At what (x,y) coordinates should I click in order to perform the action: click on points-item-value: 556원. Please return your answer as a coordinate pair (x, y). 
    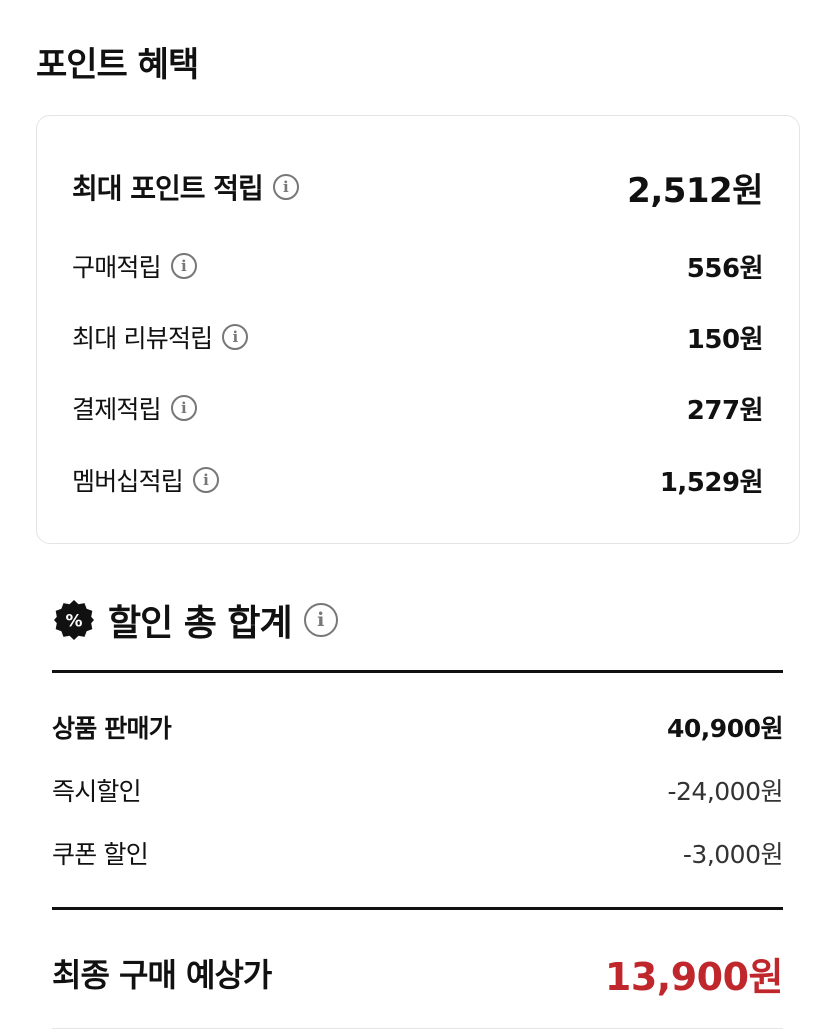
    Looking at the image, I should click on (725, 268).